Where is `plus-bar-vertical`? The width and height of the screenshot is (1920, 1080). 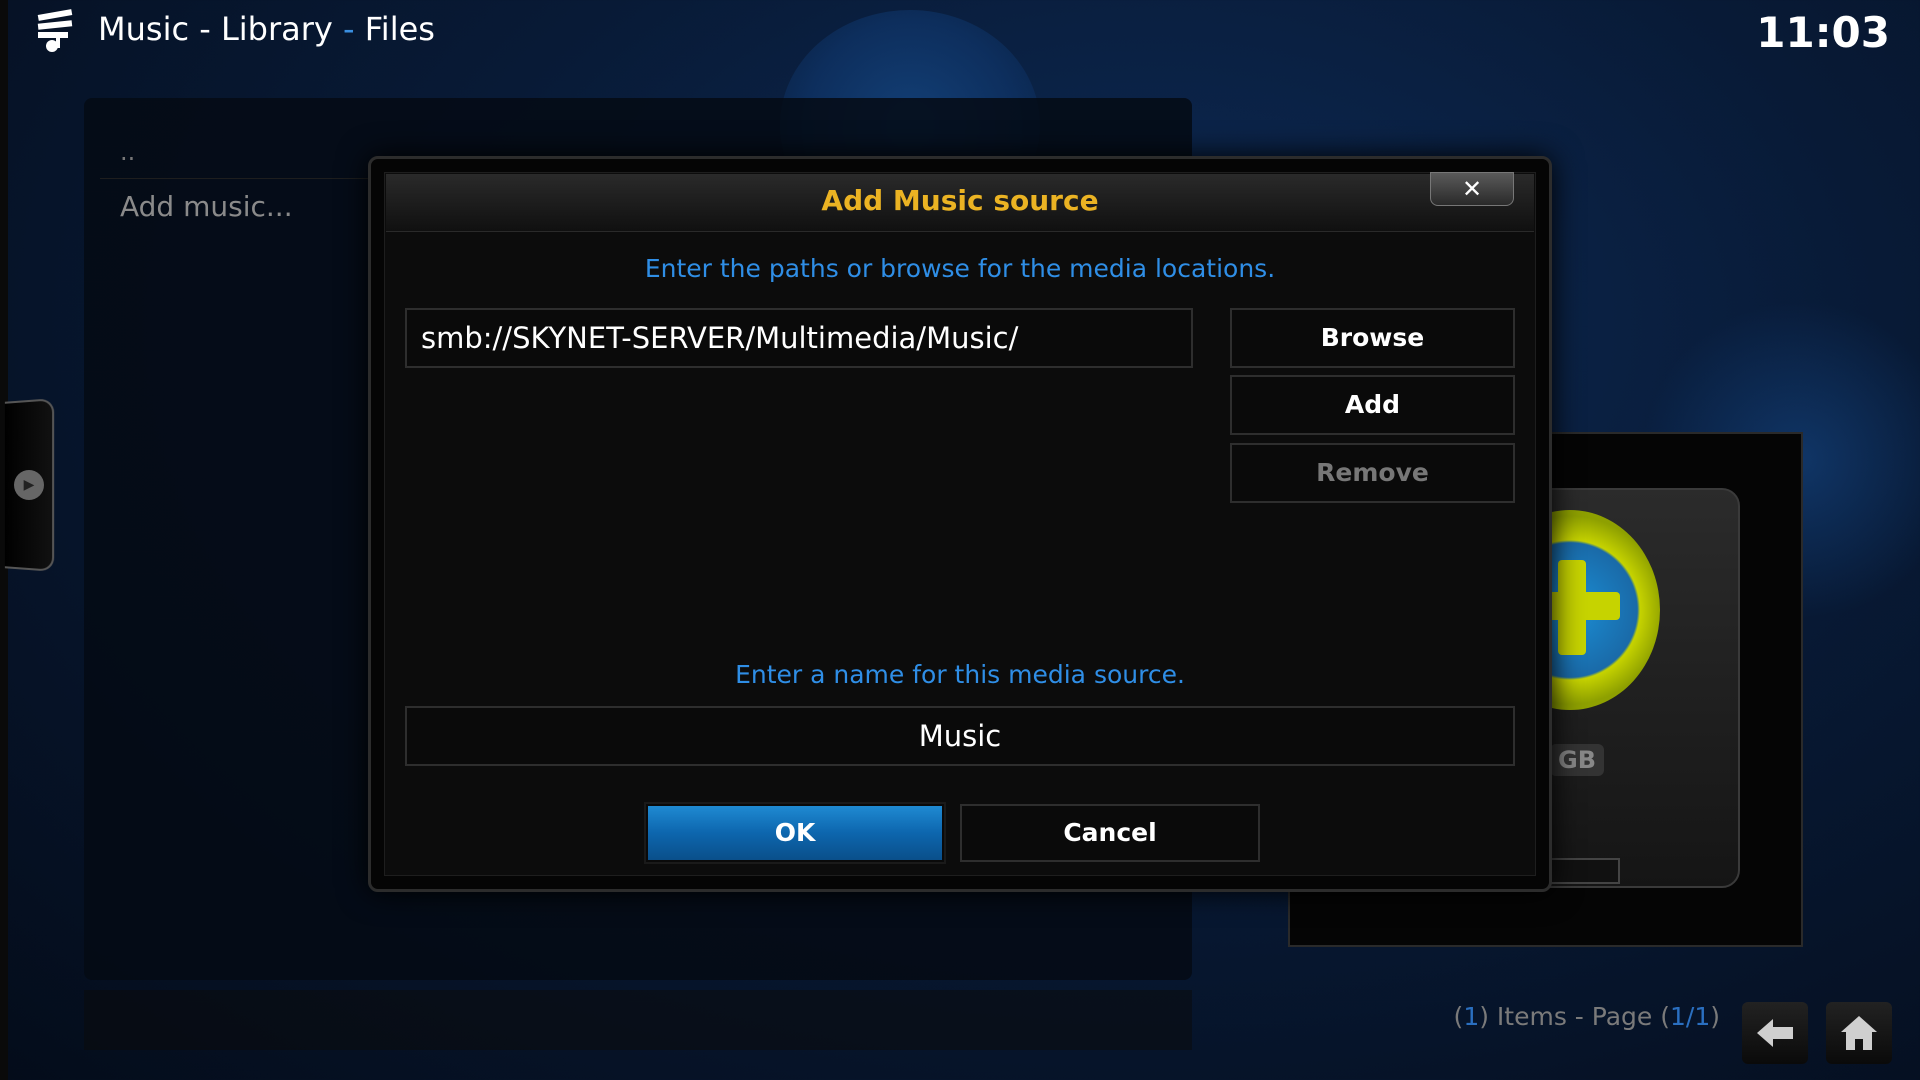
plus-bar-vertical is located at coordinates (1572, 607).